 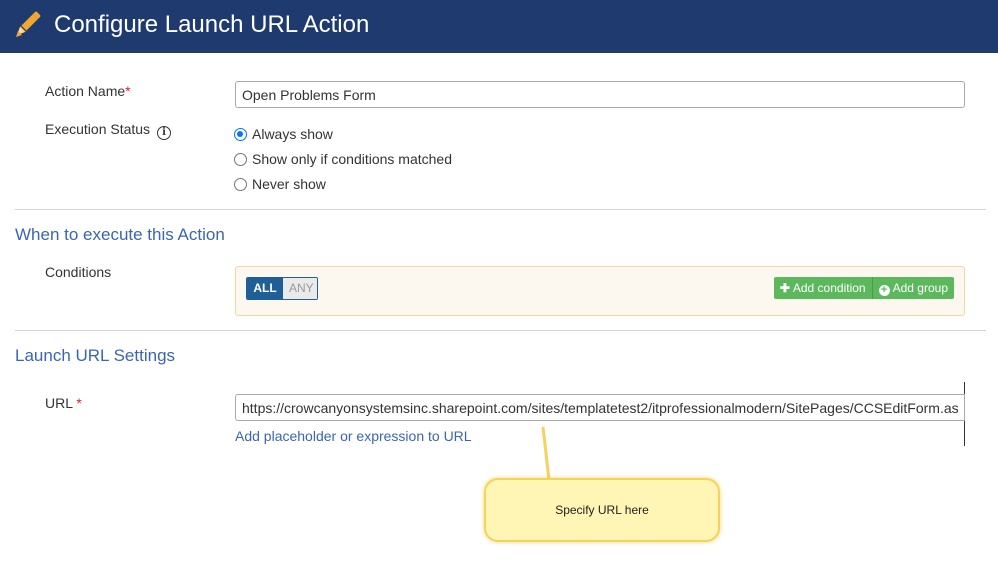 I want to click on add-group-label: Add group, so click(x=920, y=288).